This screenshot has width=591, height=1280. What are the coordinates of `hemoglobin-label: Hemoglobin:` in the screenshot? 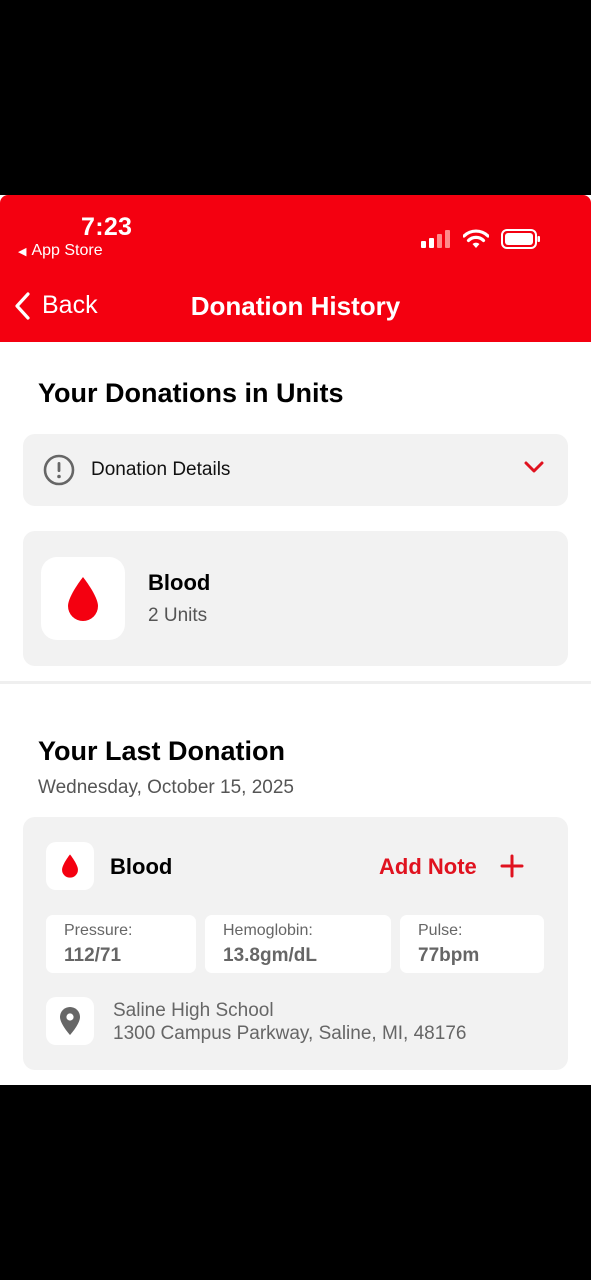 It's located at (268, 930).